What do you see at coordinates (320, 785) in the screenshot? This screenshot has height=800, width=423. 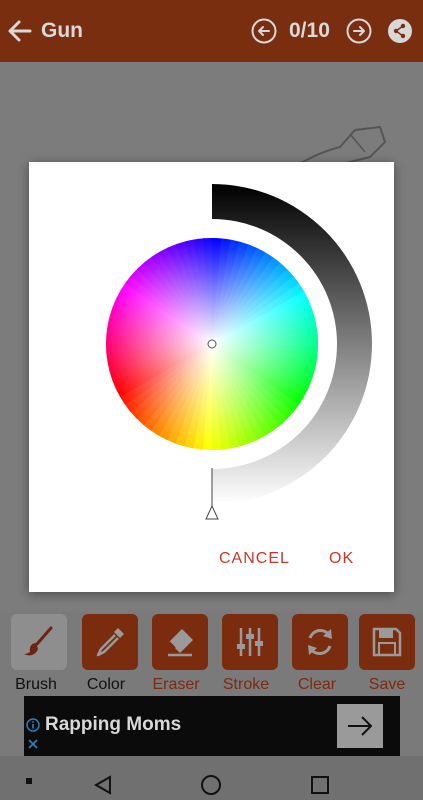 I see `overview-square-icon` at bounding box center [320, 785].